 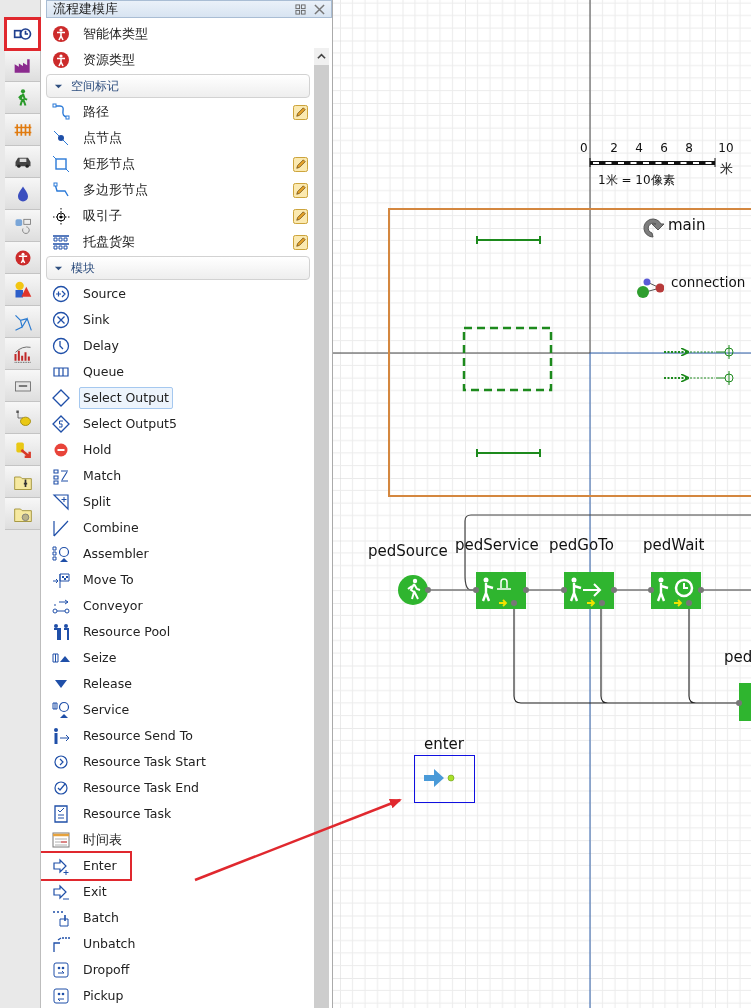 I want to click on palette-item: Assembler, so click(x=116, y=554).